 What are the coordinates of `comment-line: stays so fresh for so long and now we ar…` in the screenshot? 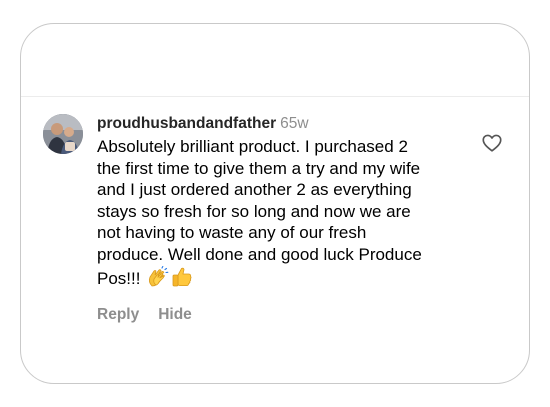 It's located at (254, 211).